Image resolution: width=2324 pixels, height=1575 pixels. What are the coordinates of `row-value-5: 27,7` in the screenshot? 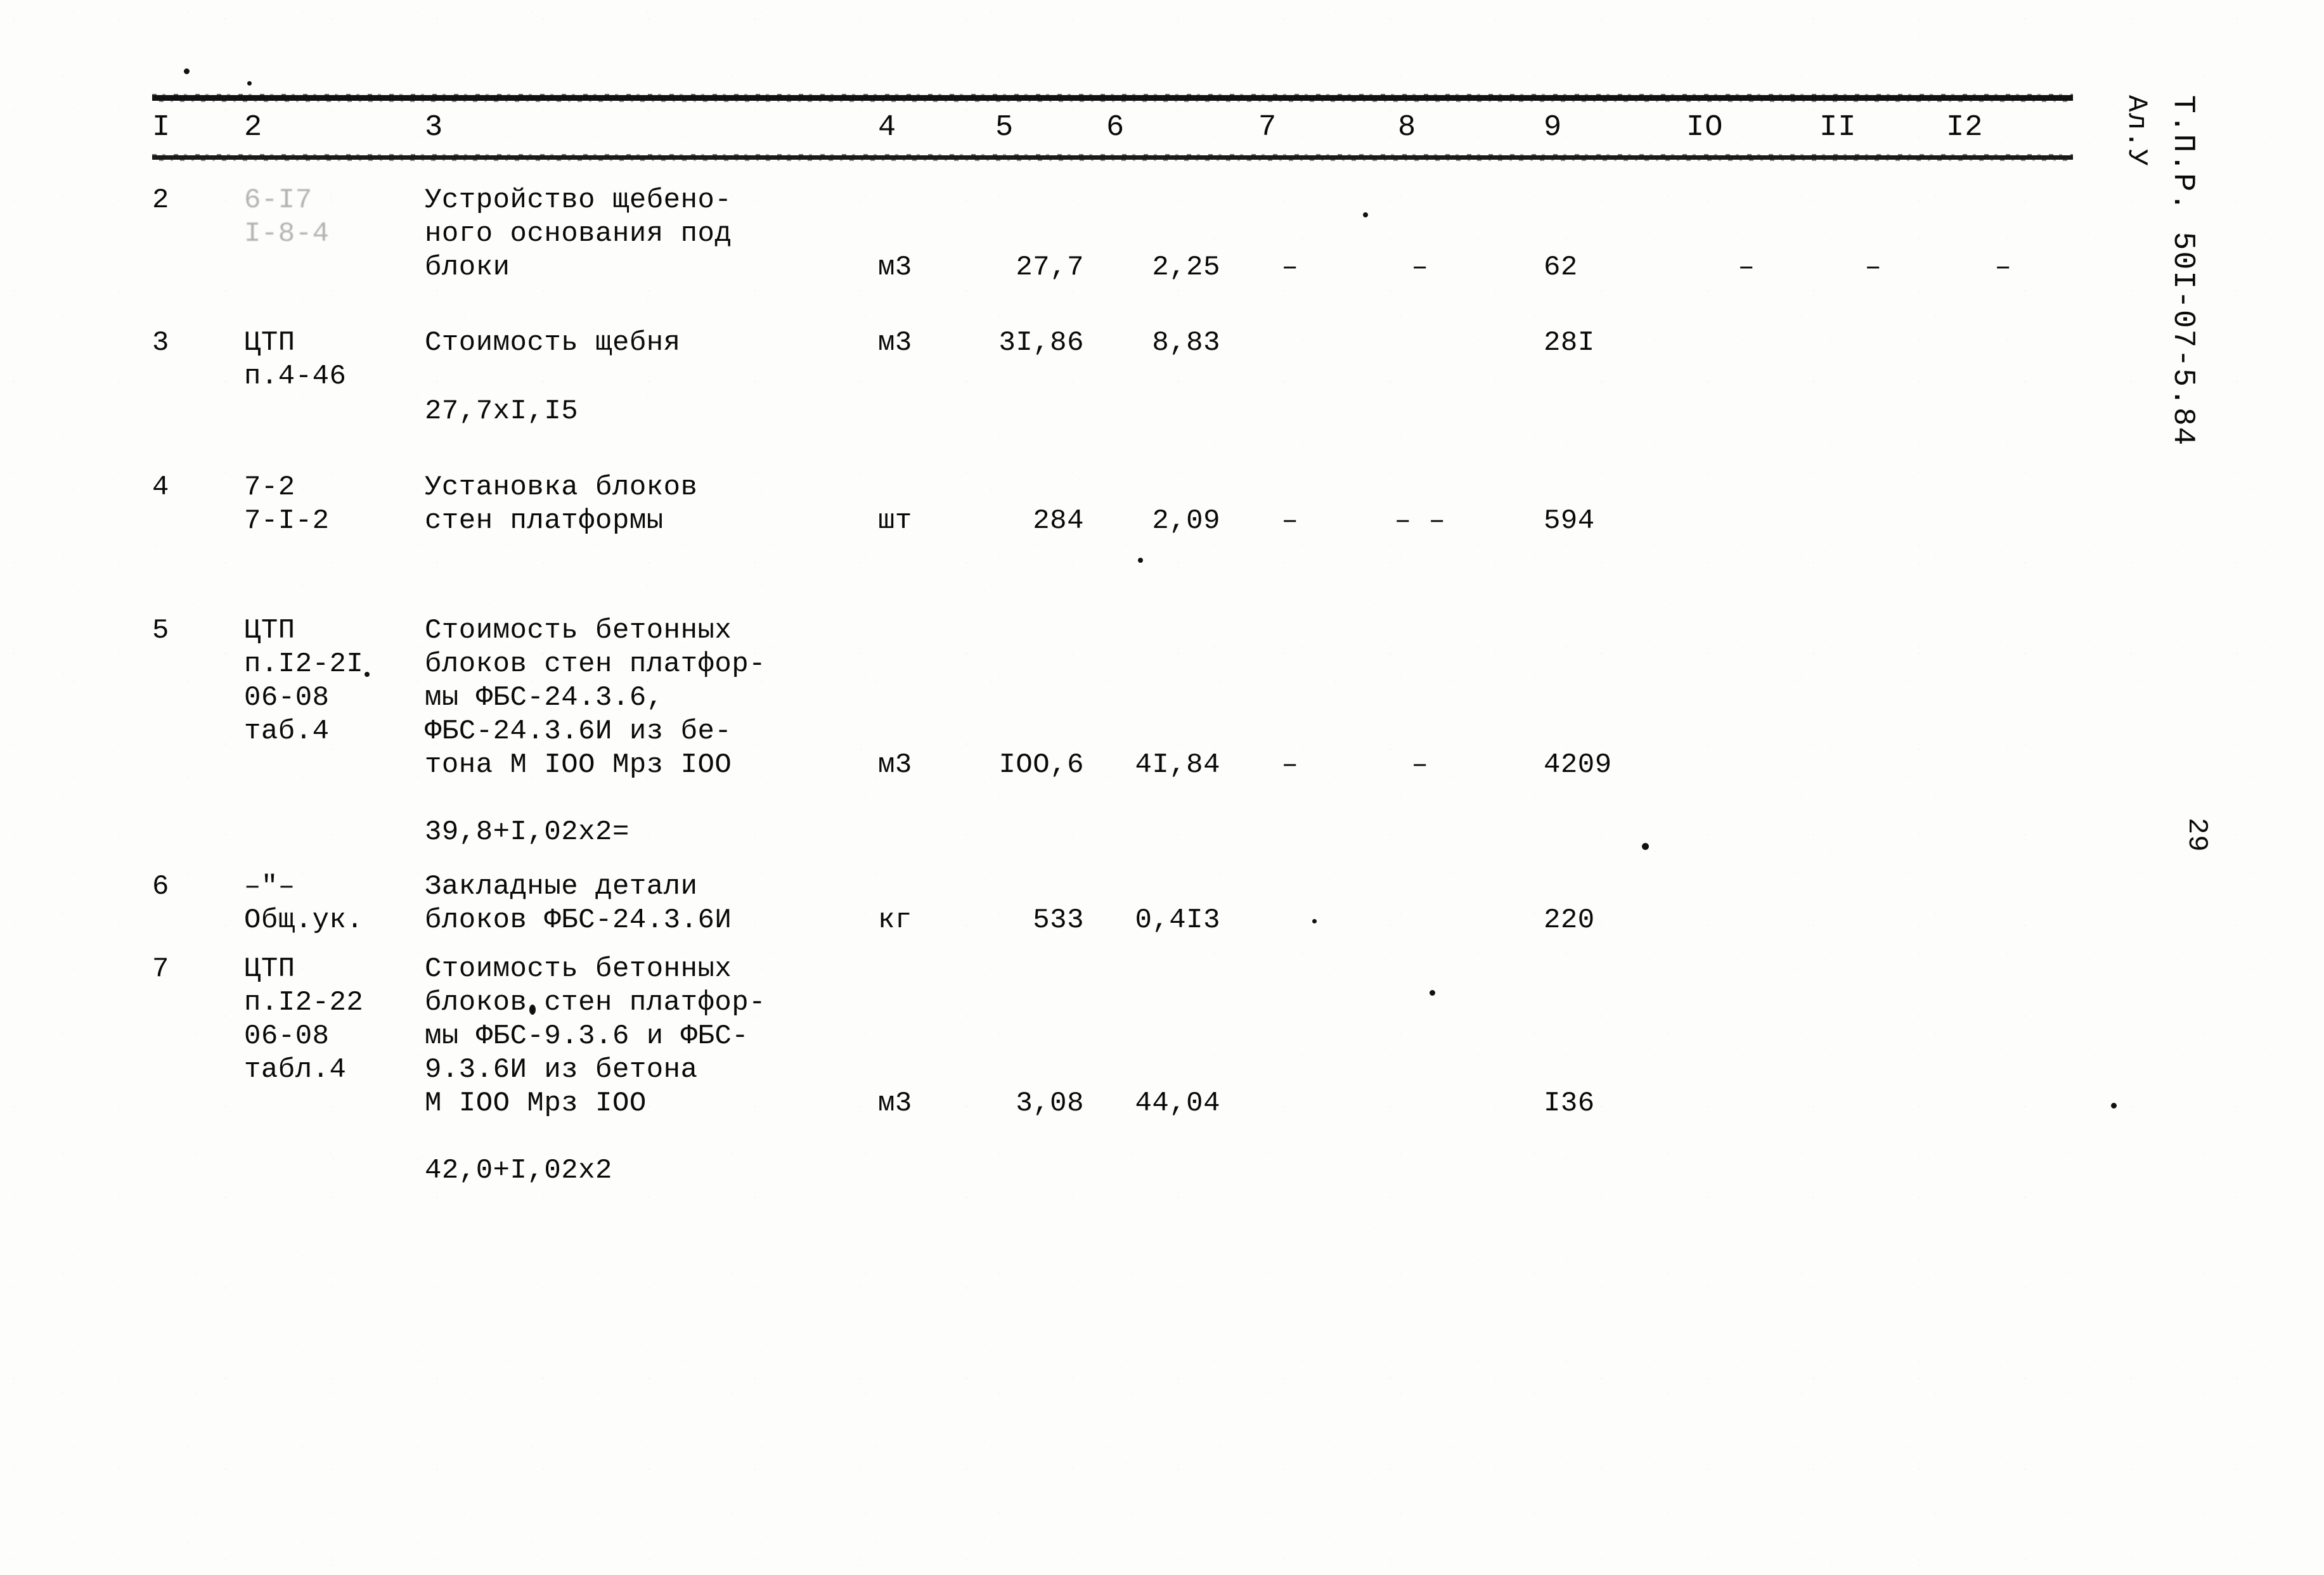 It's located at (1050, 267).